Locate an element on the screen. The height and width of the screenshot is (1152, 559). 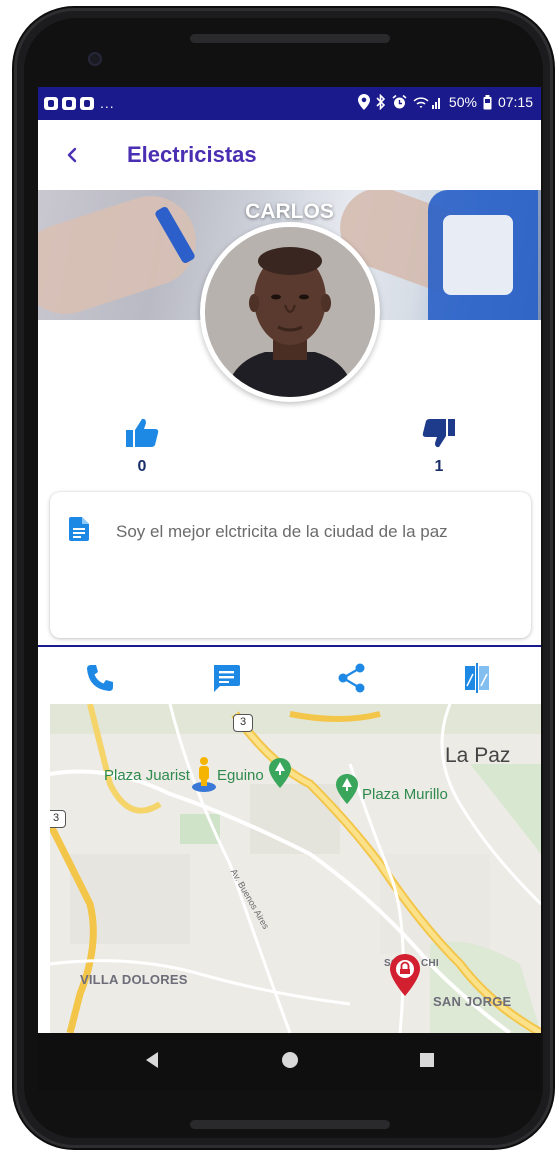
person-portrait-icon is located at coordinates (290, 312).